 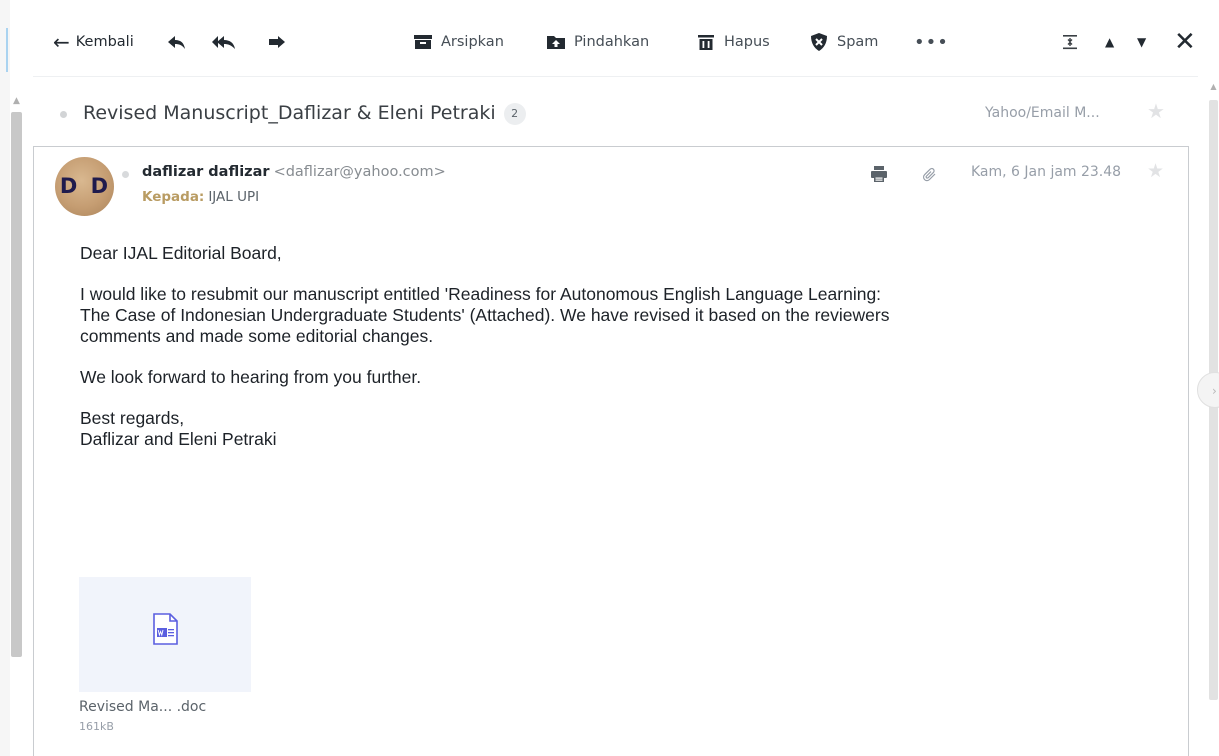 I want to click on recipient-line: Kepada: IJAL UPI, so click(x=200, y=197).